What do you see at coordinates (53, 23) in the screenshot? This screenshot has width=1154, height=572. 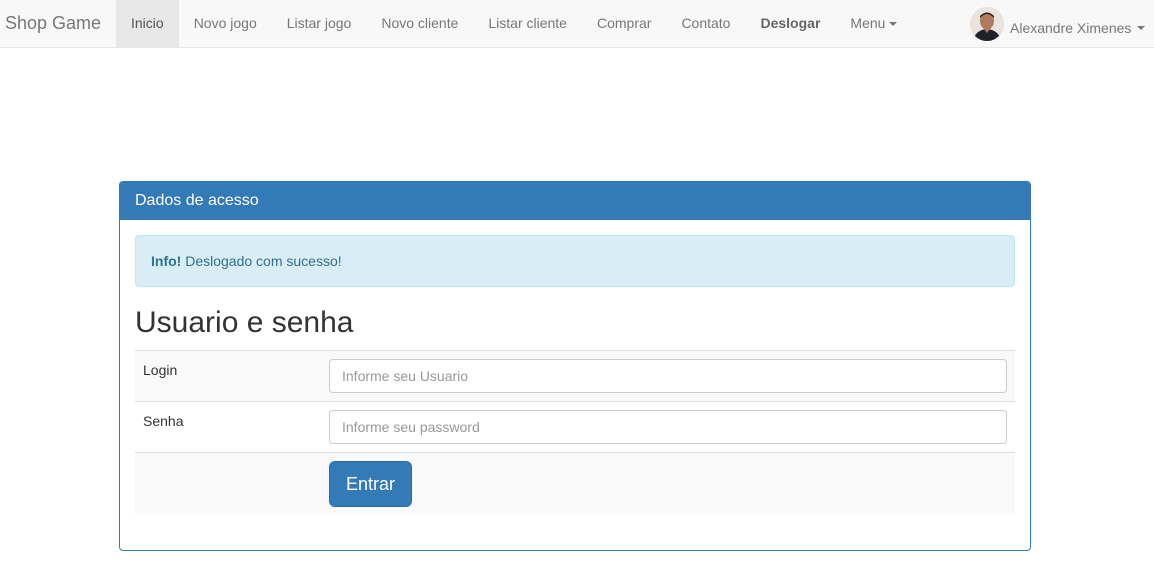 I see `brand-link: Shop Game` at bounding box center [53, 23].